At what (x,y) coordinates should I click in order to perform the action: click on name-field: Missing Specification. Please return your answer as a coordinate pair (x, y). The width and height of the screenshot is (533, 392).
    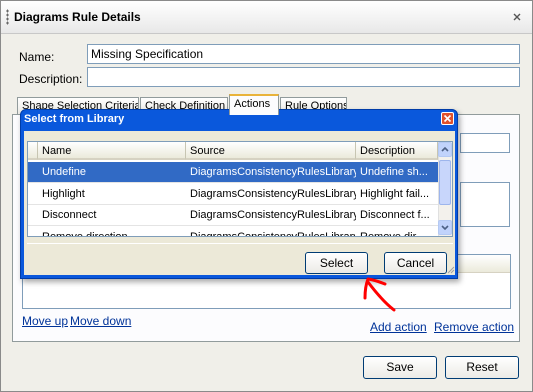
    Looking at the image, I should click on (303, 54).